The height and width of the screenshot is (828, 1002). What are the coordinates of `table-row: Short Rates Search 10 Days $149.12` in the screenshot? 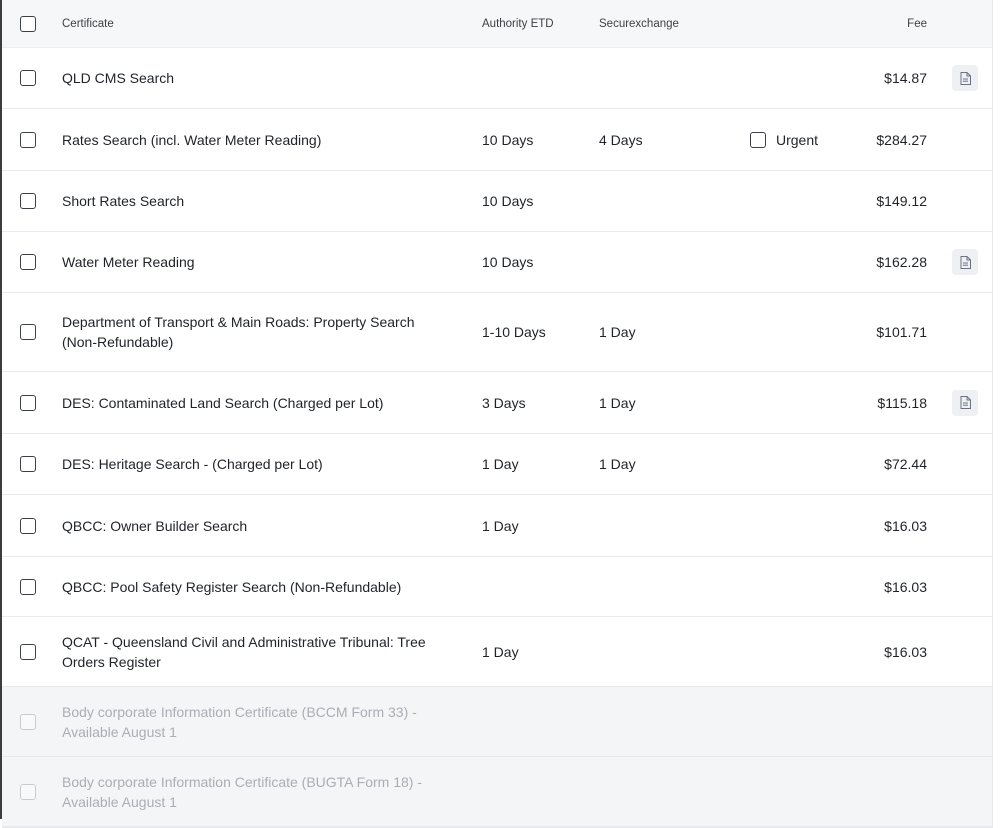 It's located at (497, 201).